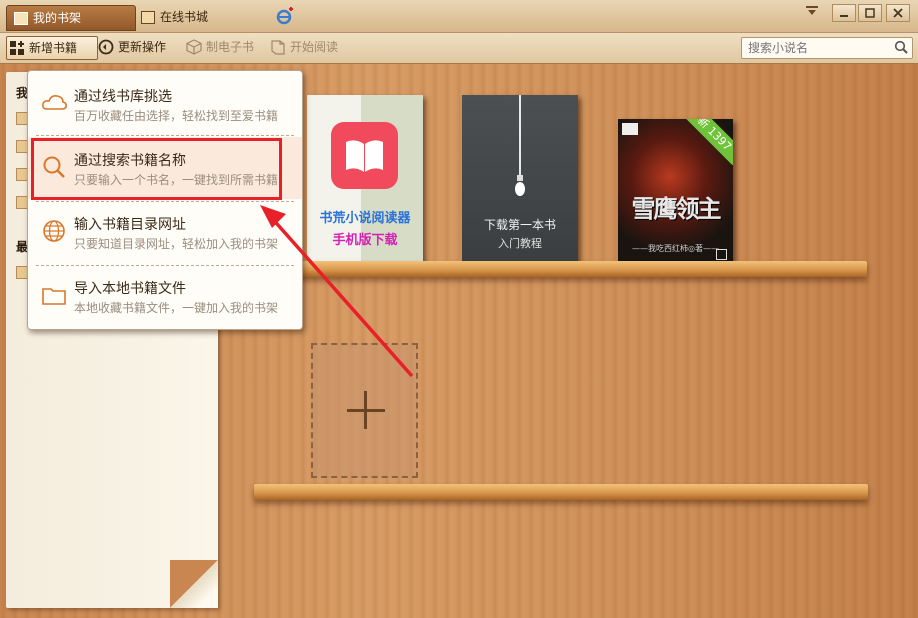 The height and width of the screenshot is (618, 918). Describe the element at coordinates (194, 584) in the screenshot. I see `page-curl` at that location.